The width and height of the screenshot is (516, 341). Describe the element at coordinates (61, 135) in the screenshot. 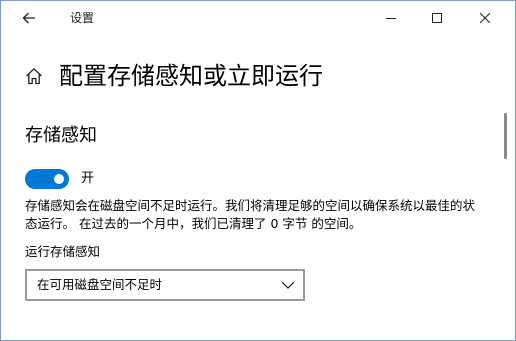

I see `section-title-storage-sense: 存储感知` at that location.